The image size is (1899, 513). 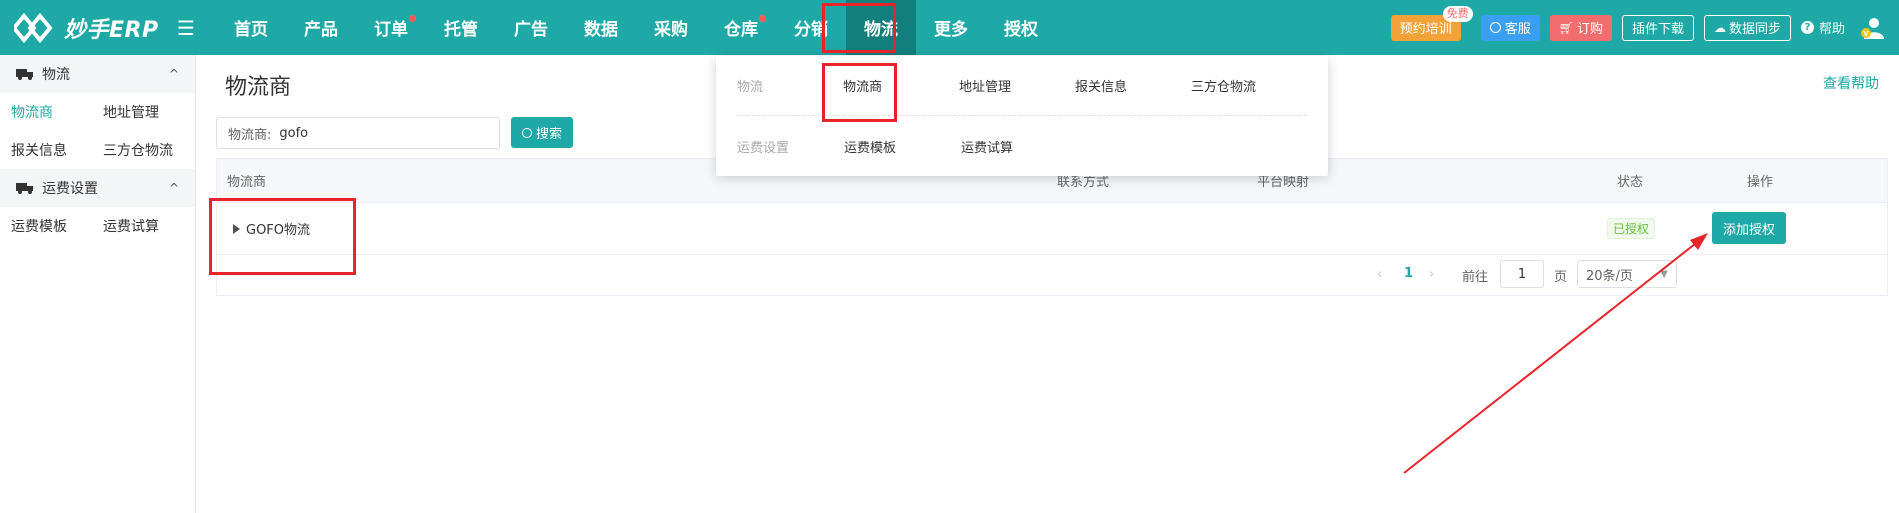 I want to click on provider-name: GOFO物流, so click(x=278, y=230).